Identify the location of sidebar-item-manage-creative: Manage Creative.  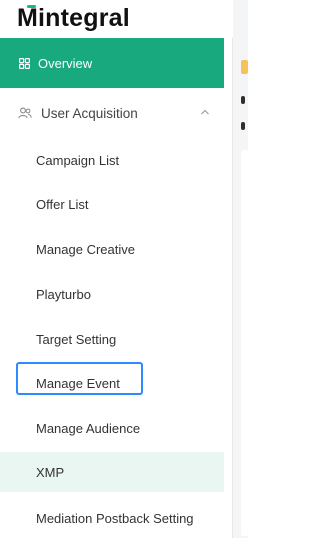
(112, 249).